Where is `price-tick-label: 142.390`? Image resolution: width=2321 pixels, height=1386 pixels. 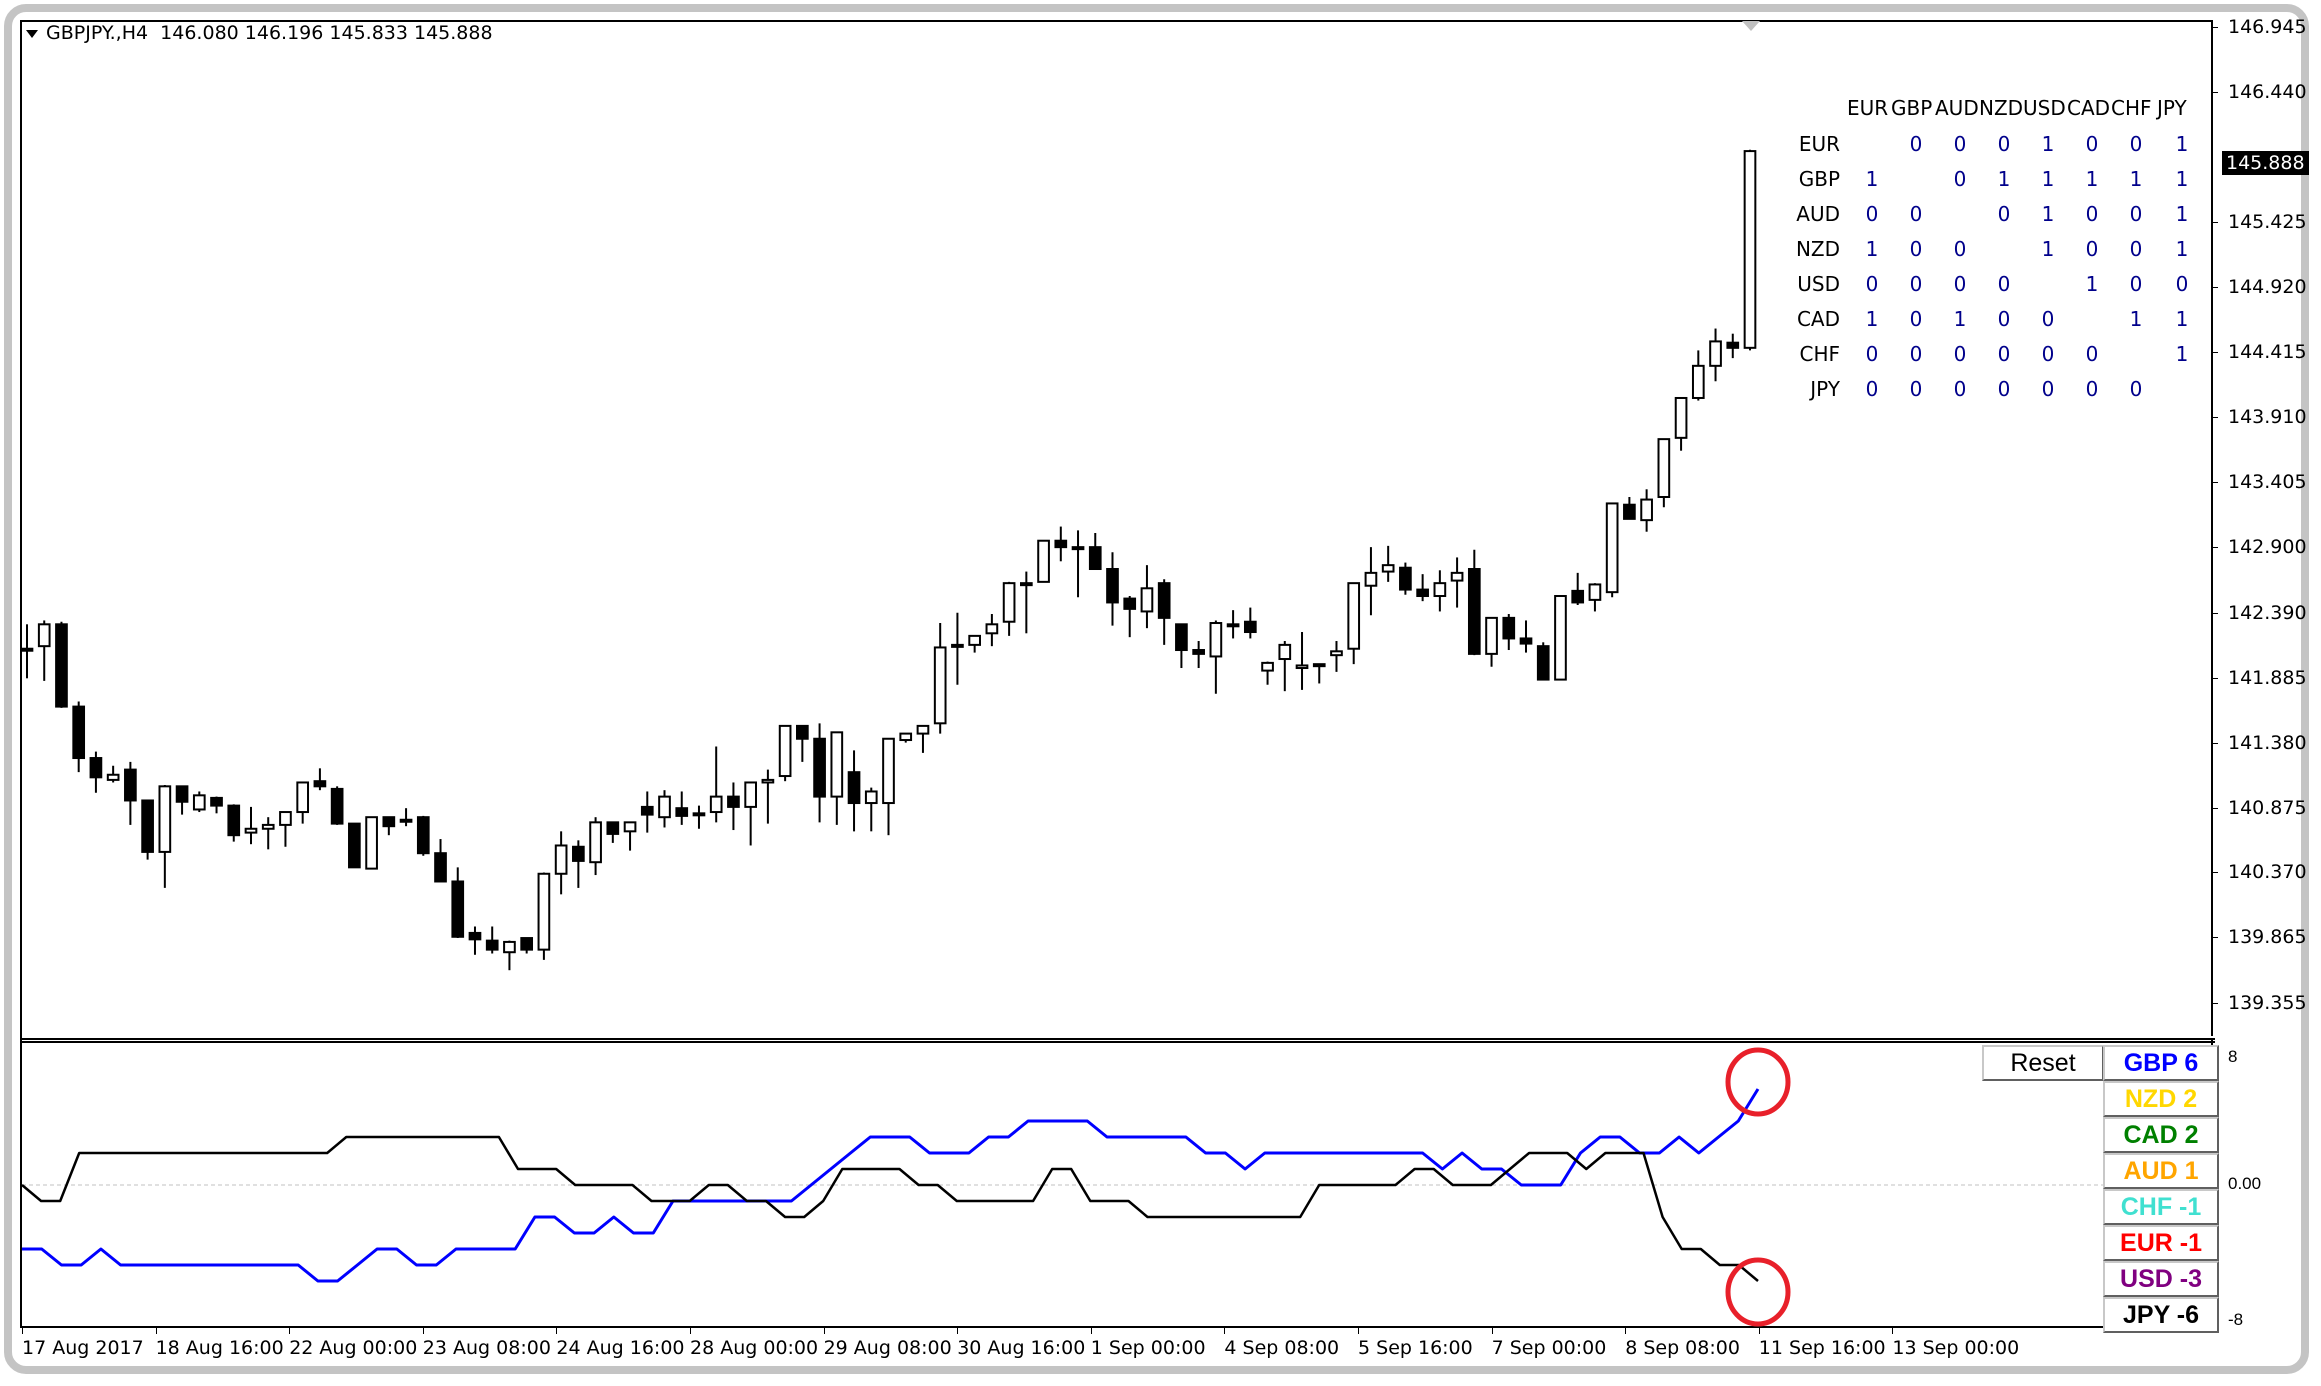 price-tick-label: 142.390 is located at coordinates (2267, 612).